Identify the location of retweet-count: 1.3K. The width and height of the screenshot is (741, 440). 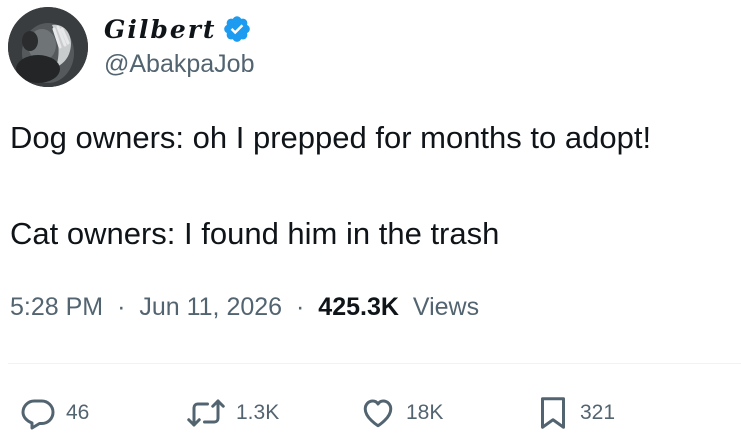
(258, 412).